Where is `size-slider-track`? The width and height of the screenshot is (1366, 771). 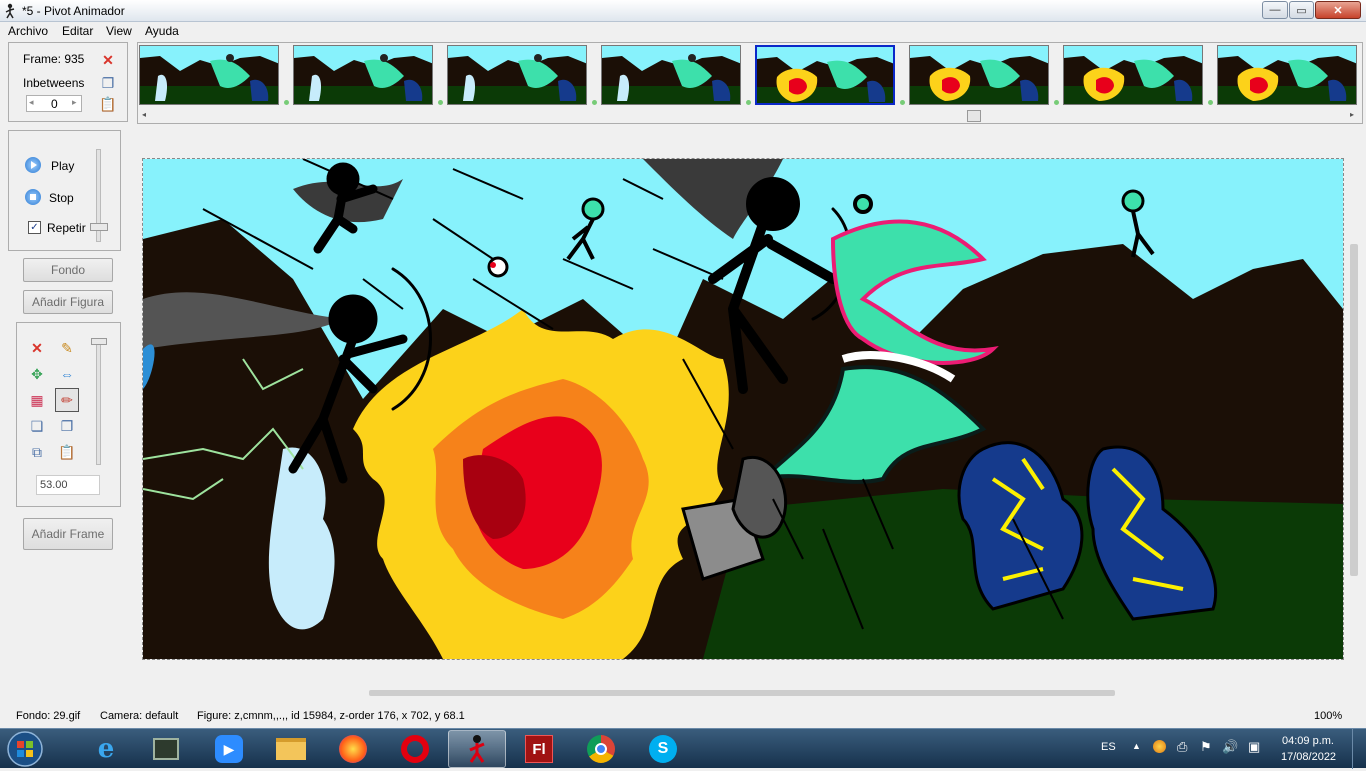 size-slider-track is located at coordinates (98, 402).